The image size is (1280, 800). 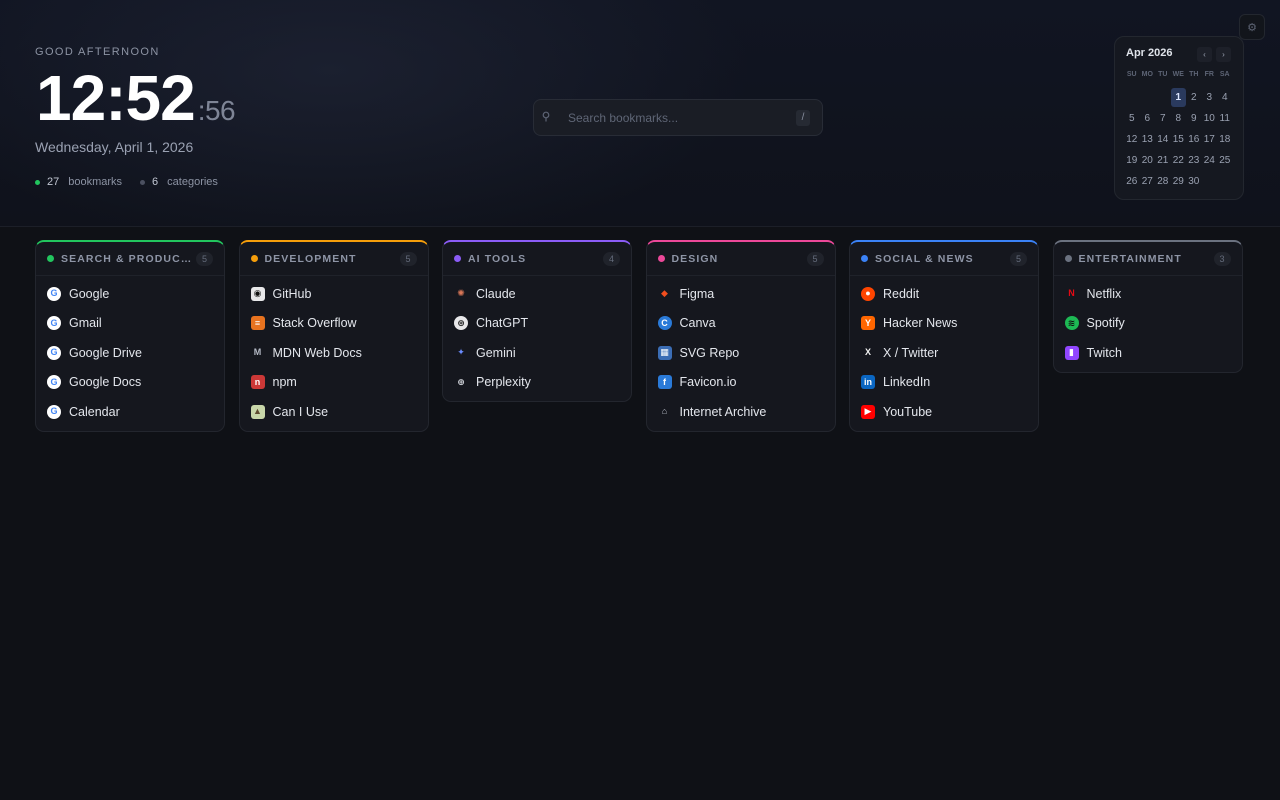 What do you see at coordinates (1148, 181) in the screenshot?
I see `calendar-day: 27` at bounding box center [1148, 181].